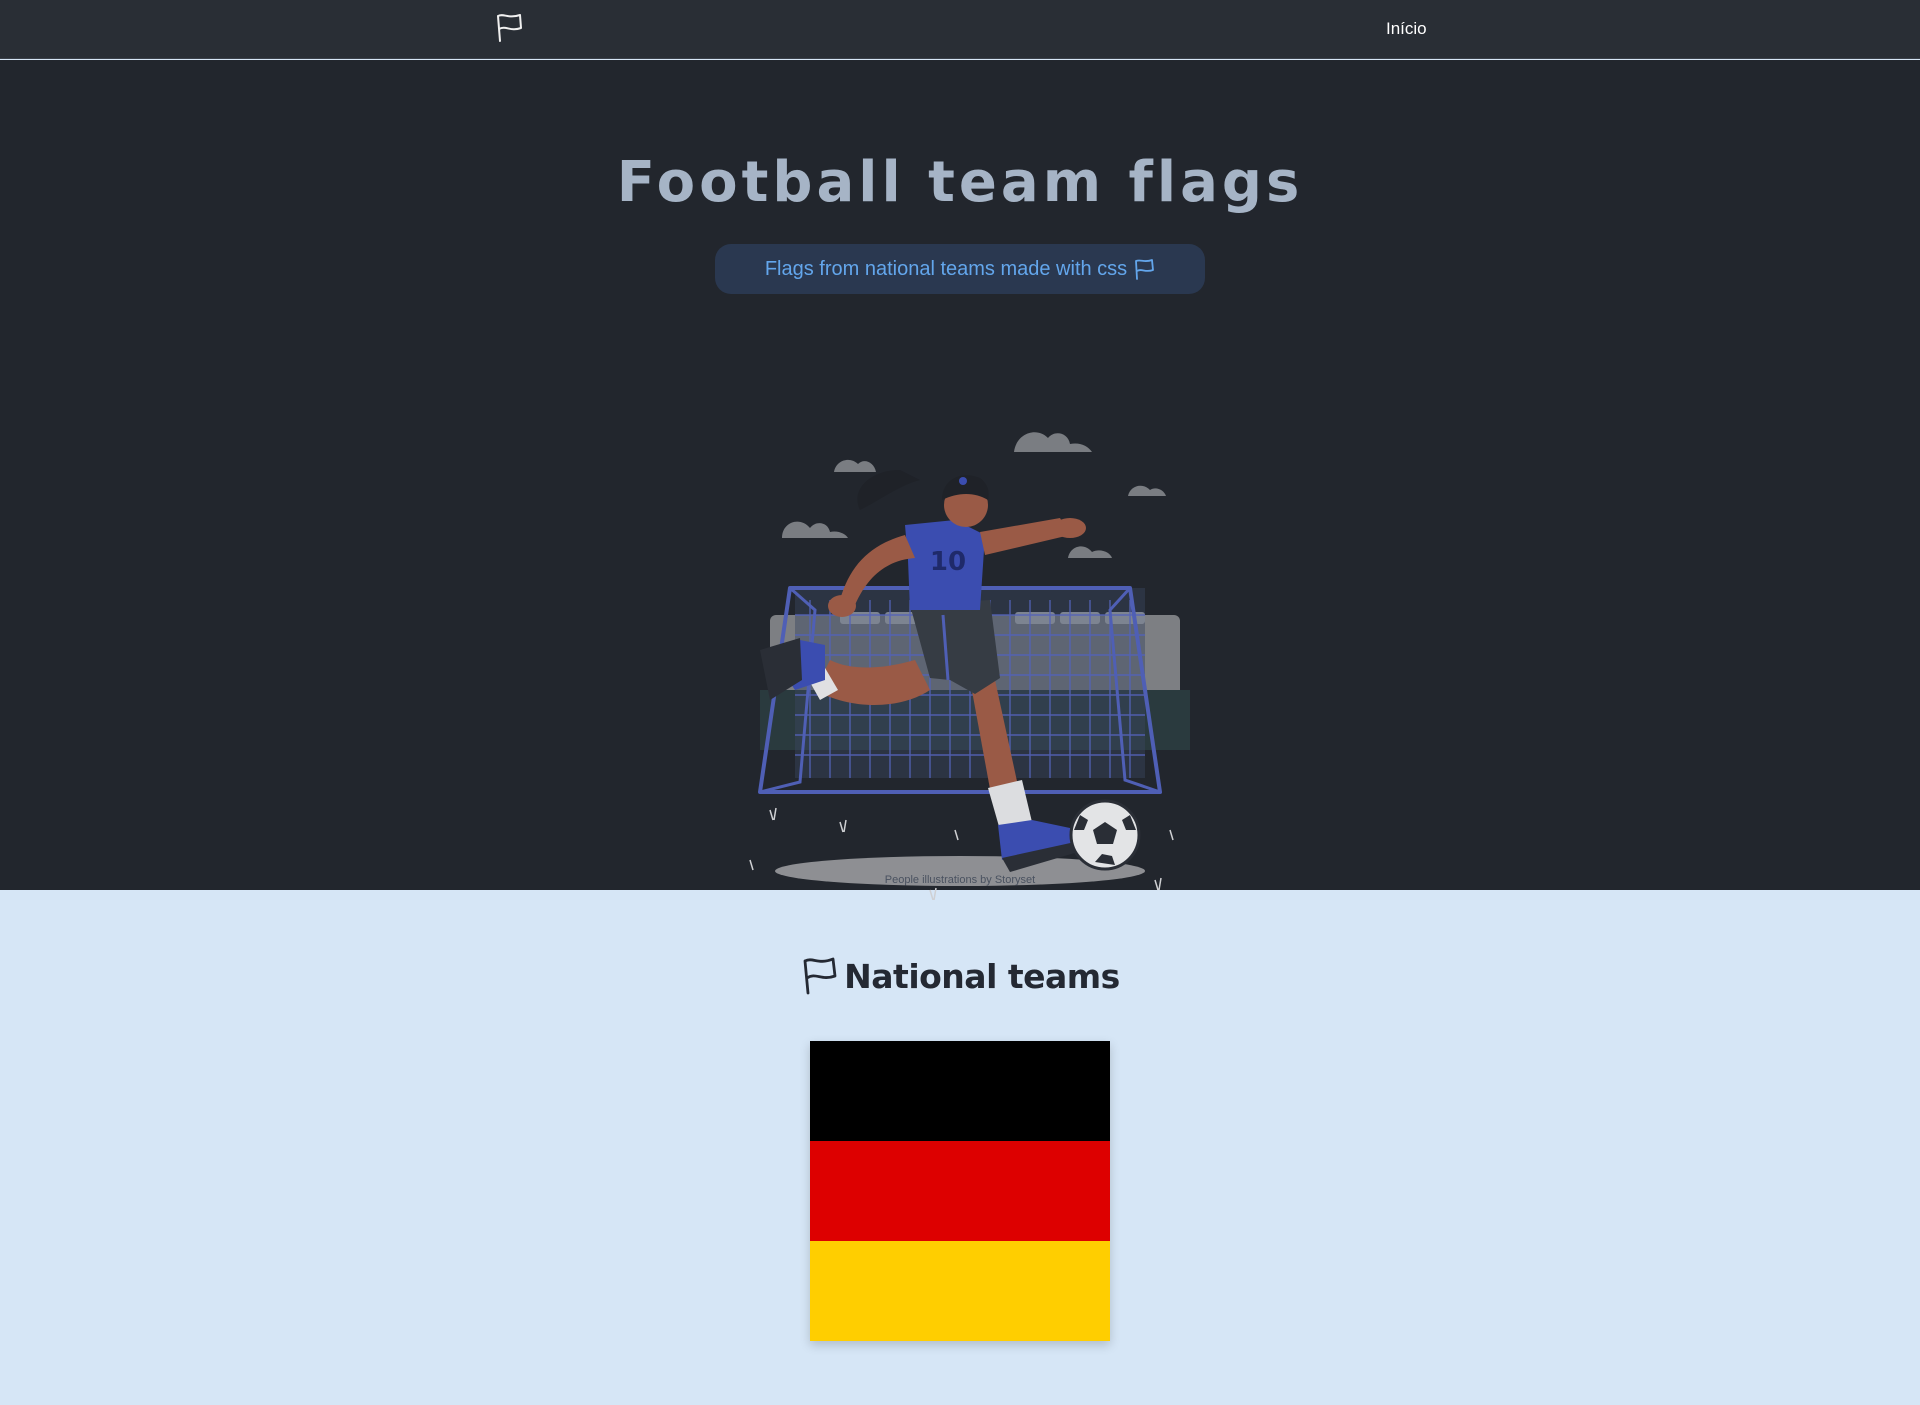  I want to click on navbar: Início, so click(960, 29).